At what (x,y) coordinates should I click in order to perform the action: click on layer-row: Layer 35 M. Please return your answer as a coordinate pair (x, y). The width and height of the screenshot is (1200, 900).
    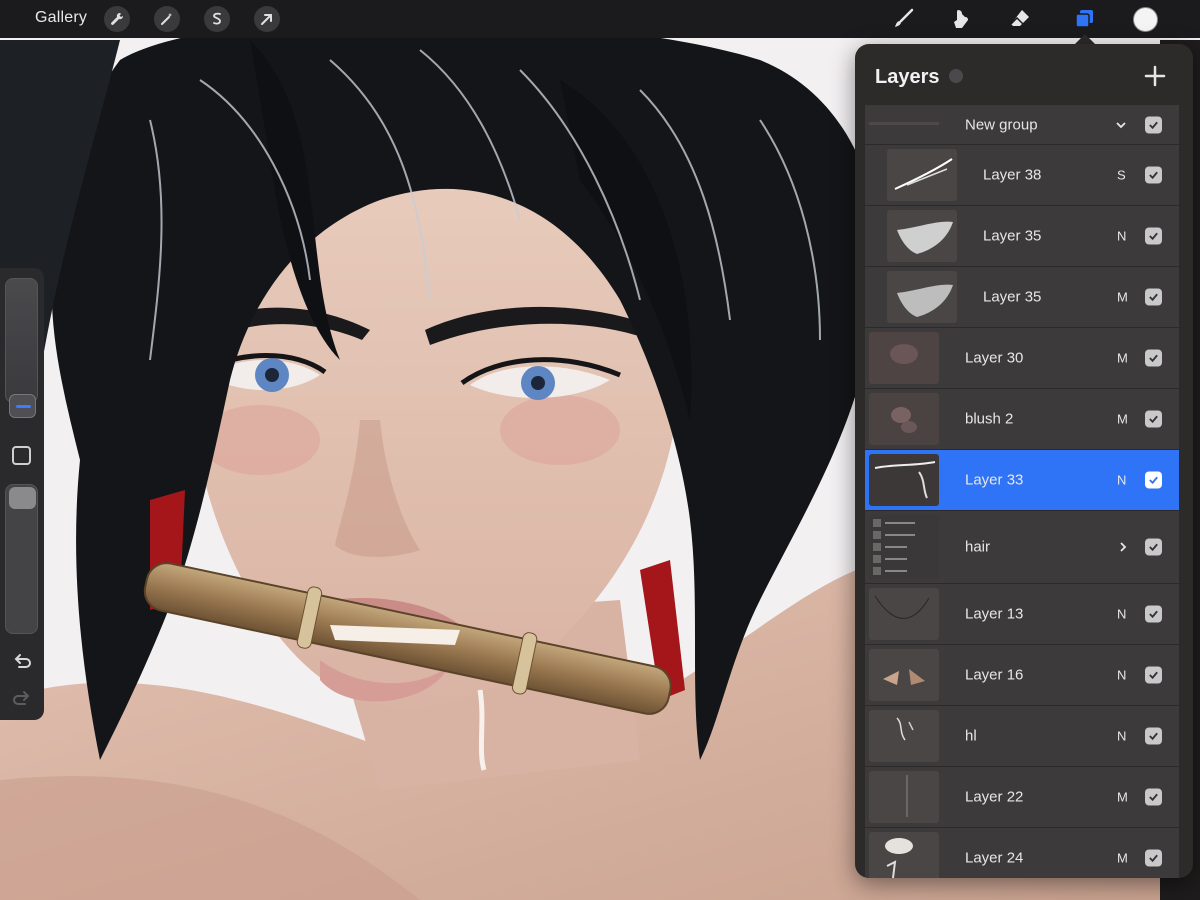
    Looking at the image, I should click on (1022, 297).